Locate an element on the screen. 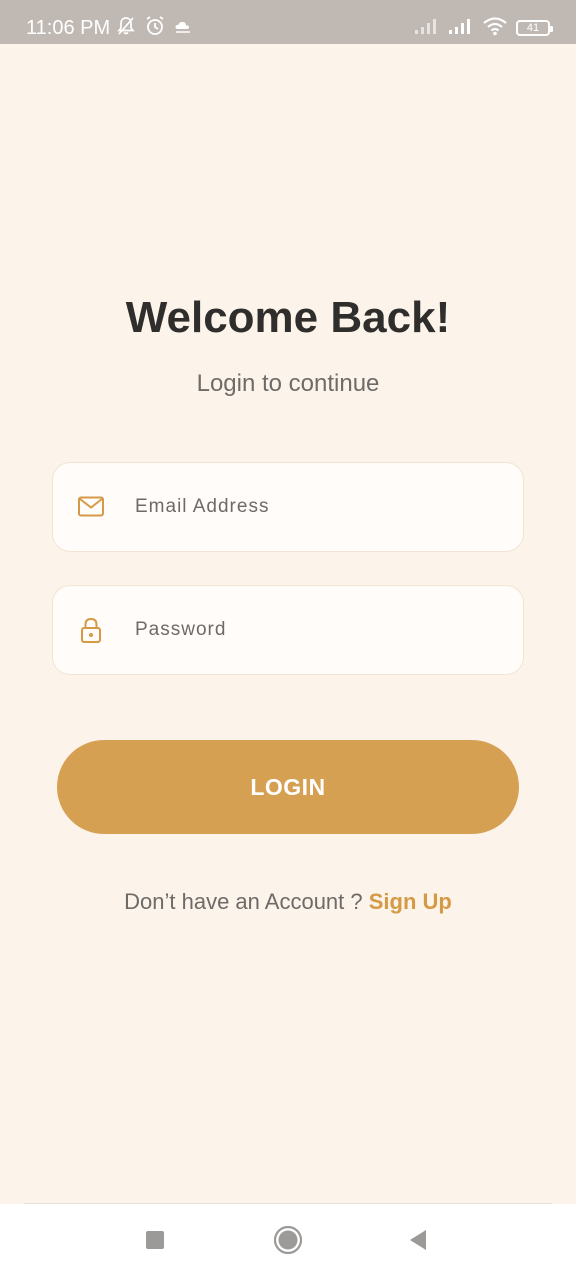 This screenshot has width=576, height=1280. signup-row: Don’t have an Account ? Sign Up is located at coordinates (288, 902).